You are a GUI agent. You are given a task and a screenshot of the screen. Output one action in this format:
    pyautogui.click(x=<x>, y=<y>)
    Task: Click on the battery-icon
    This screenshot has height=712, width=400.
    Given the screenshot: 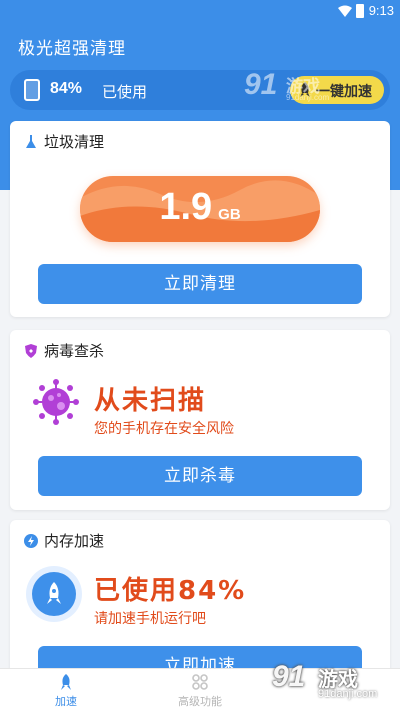 What is the action you would take?
    pyautogui.click(x=360, y=11)
    